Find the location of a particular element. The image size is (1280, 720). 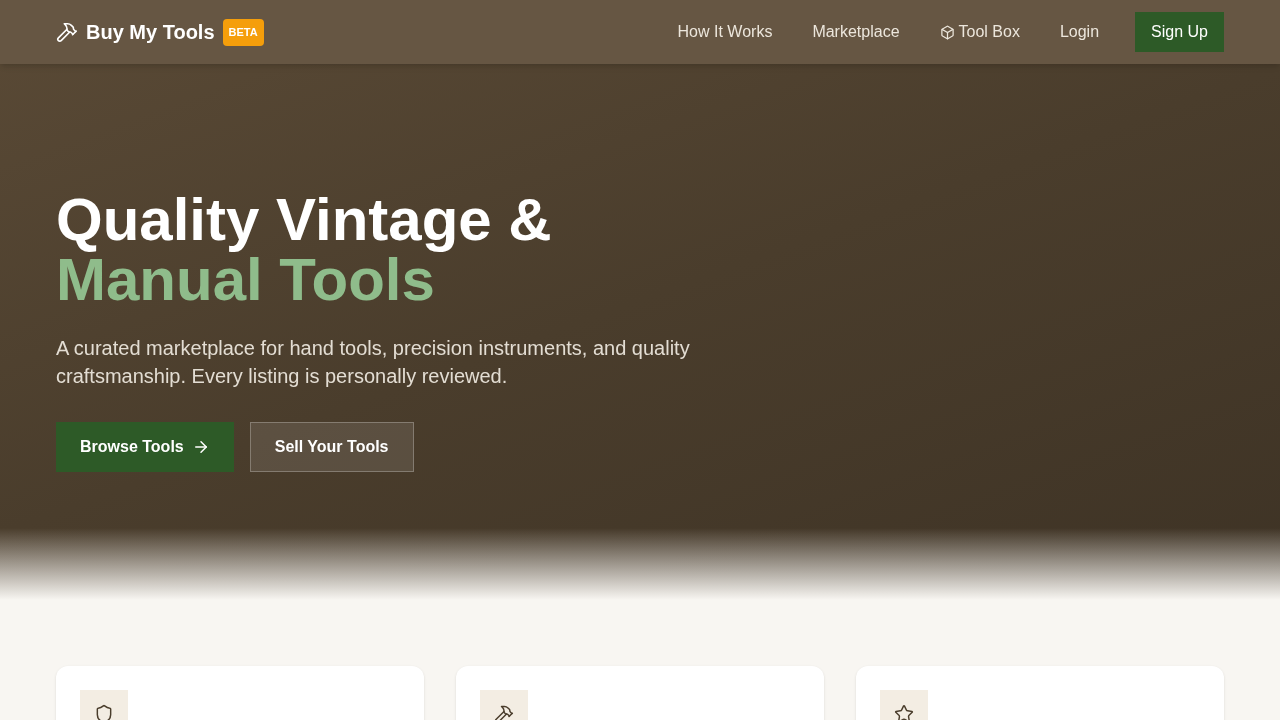

box-icon is located at coordinates (947, 32).